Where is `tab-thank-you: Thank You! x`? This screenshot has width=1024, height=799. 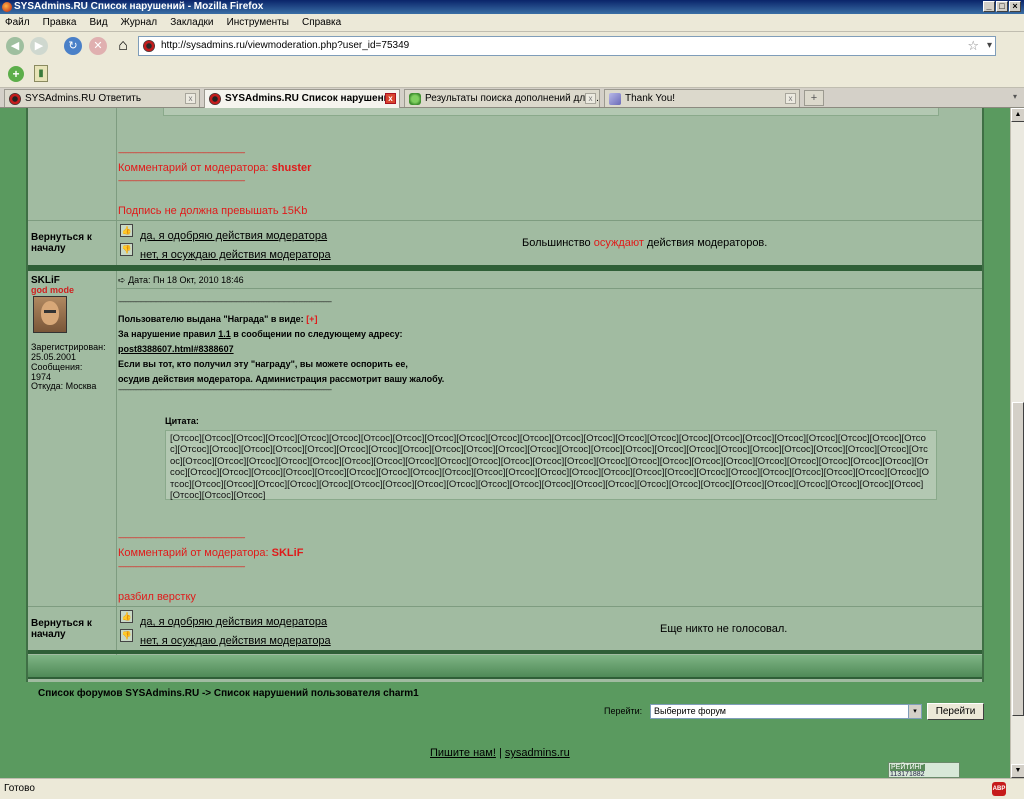
tab-thank-you: Thank You! x is located at coordinates (702, 98).